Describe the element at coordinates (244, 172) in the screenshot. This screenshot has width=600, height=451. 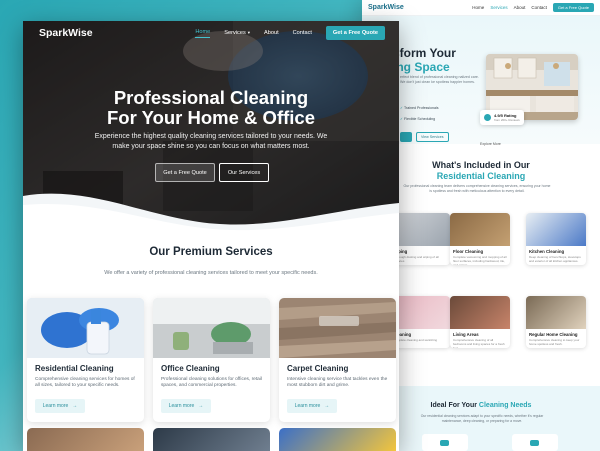
I see `hero-services-button: Our Services` at that location.